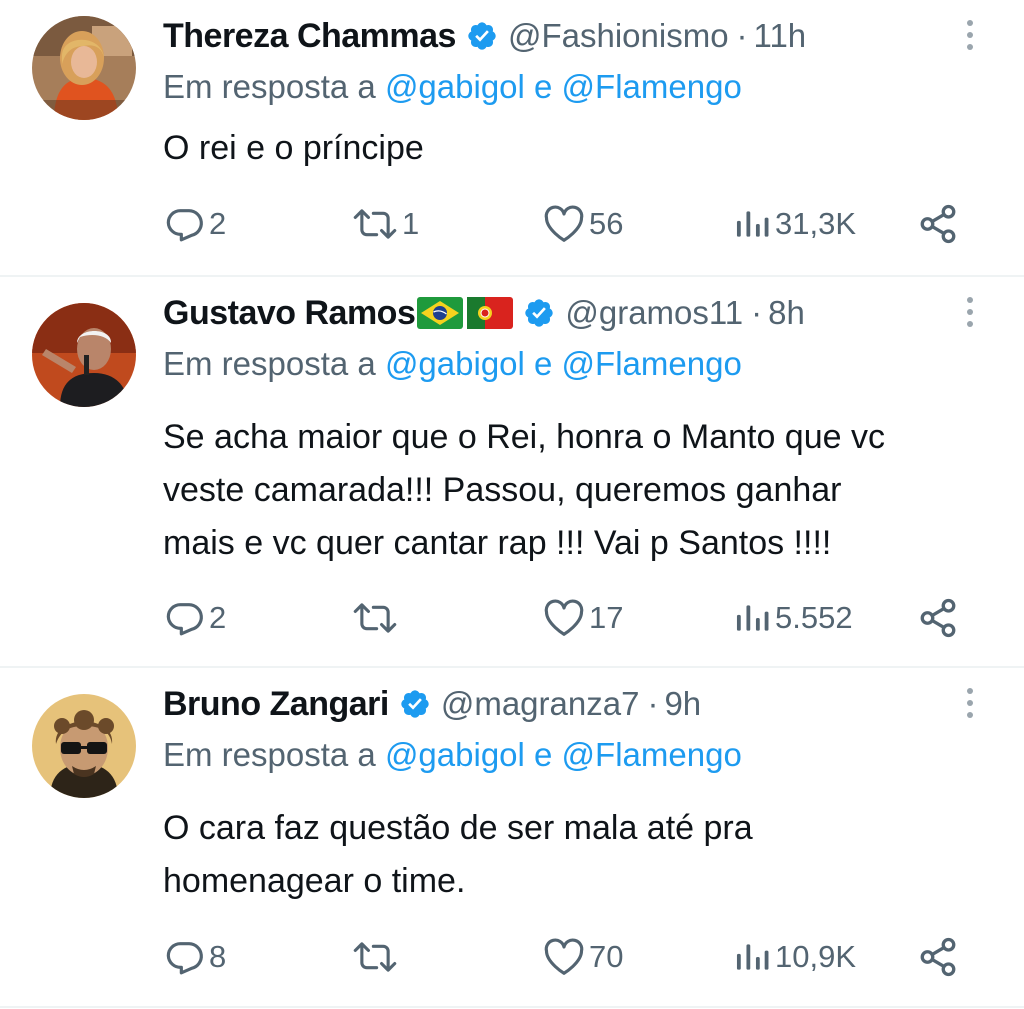  What do you see at coordinates (512, 224) in the screenshot?
I see `action-bar: 2 1 56 31,3K` at bounding box center [512, 224].